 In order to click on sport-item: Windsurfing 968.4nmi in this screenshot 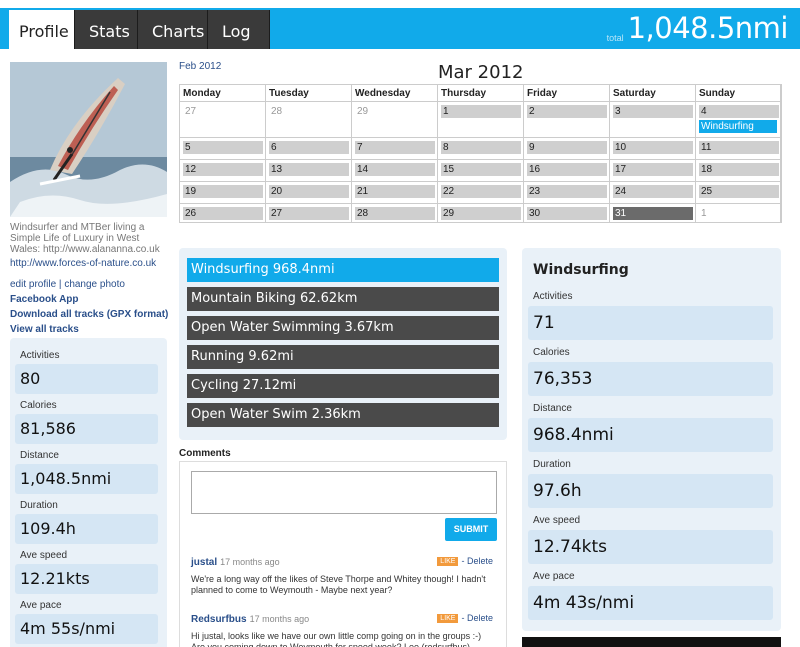, I will do `click(343, 270)`.